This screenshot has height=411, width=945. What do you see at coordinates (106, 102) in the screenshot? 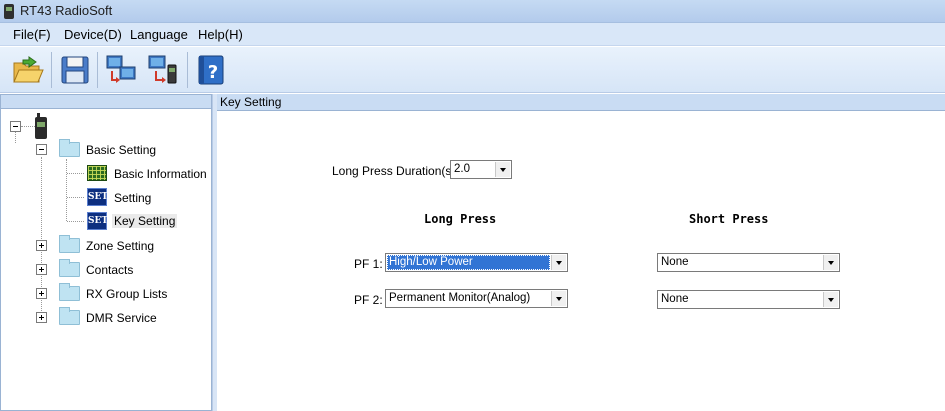
I see `tree-pane-header` at bounding box center [106, 102].